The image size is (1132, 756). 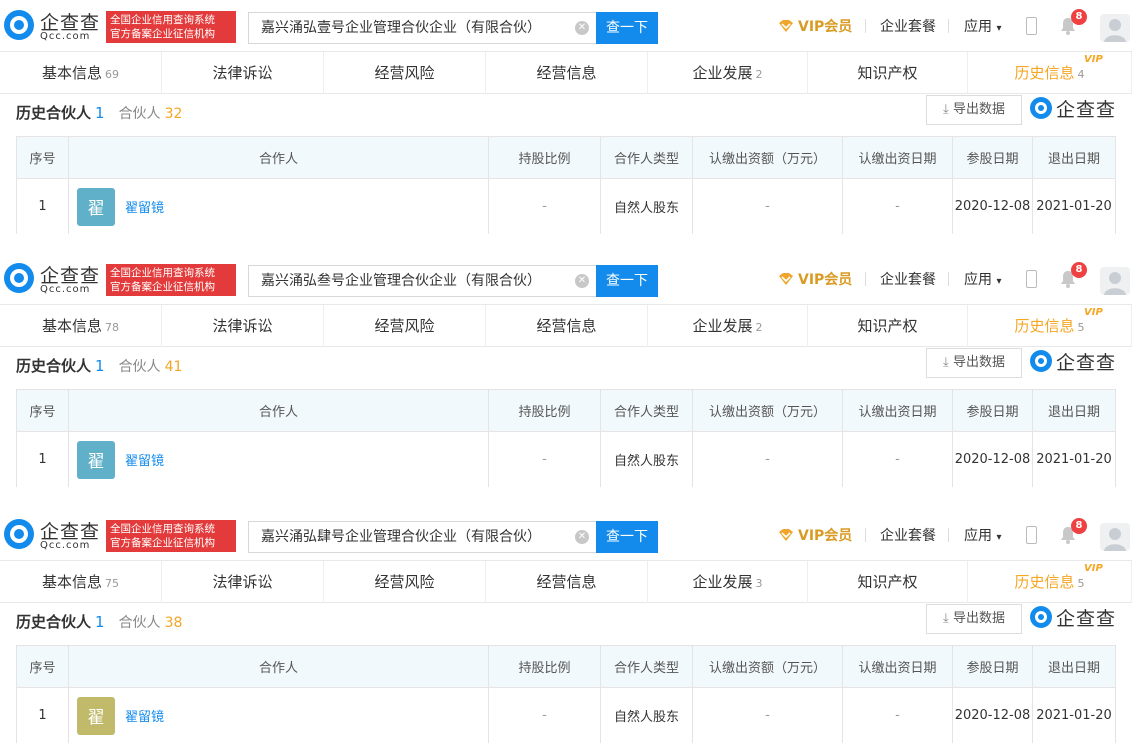 I want to click on certification-badge: 全国企业信用查询系统 官方备案企业征信机构, so click(x=171, y=536).